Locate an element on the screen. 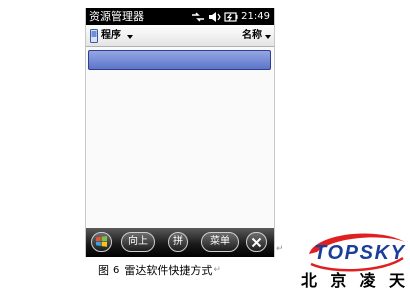 Image resolution: width=410 pixels, height=292 pixels. close-icon is located at coordinates (256, 242).